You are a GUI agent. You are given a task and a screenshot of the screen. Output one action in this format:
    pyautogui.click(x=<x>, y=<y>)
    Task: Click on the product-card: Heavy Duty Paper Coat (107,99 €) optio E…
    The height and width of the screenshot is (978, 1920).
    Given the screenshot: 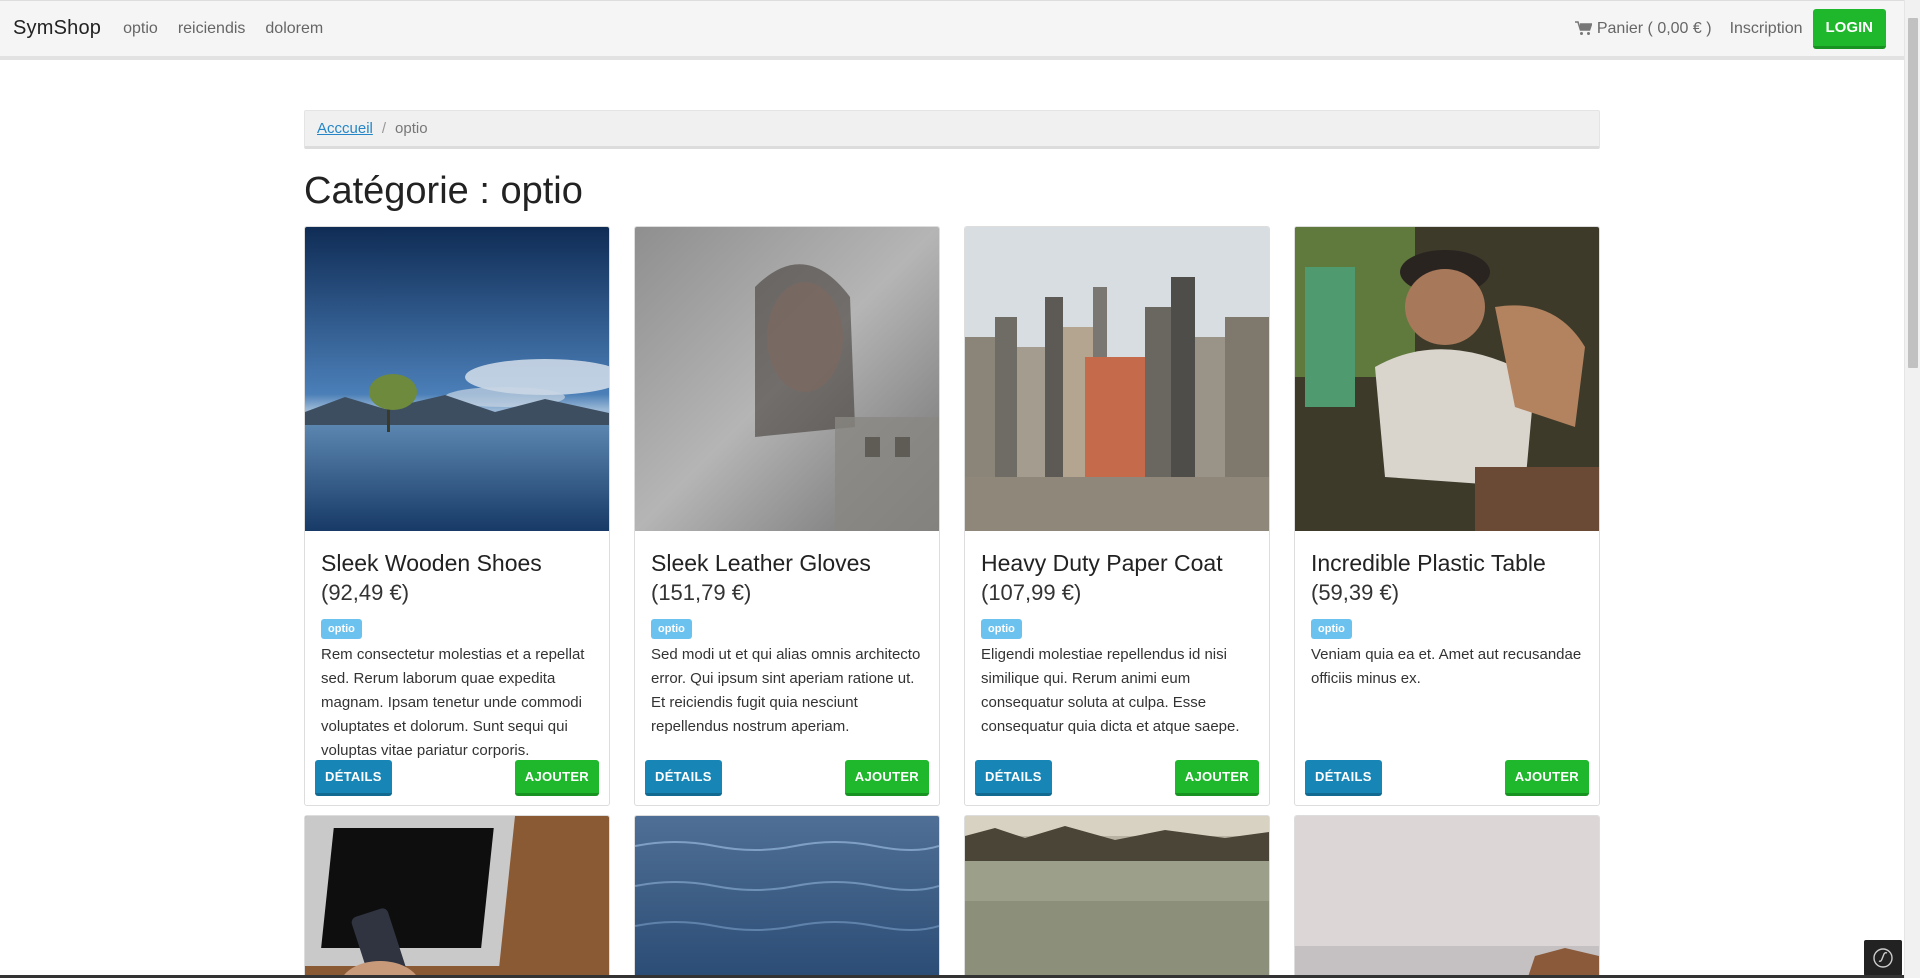 What is the action you would take?
    pyautogui.click(x=1117, y=516)
    